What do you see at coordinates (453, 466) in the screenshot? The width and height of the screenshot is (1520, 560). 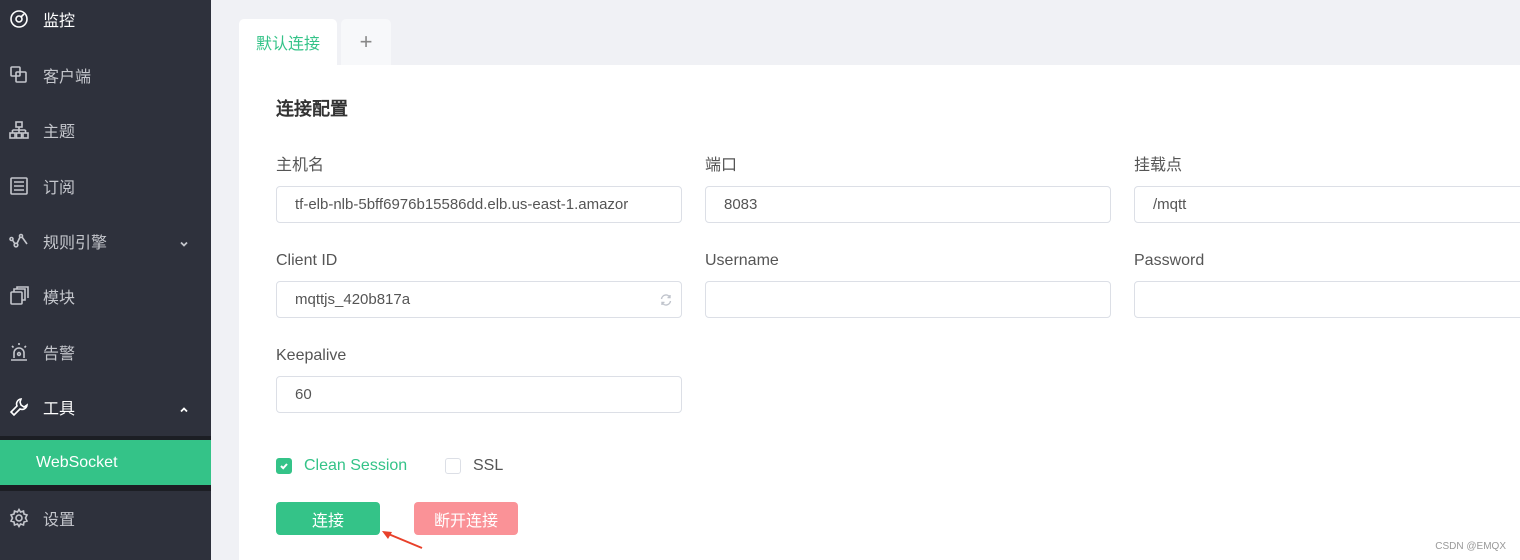 I see `checkbox-unchecked-icon` at bounding box center [453, 466].